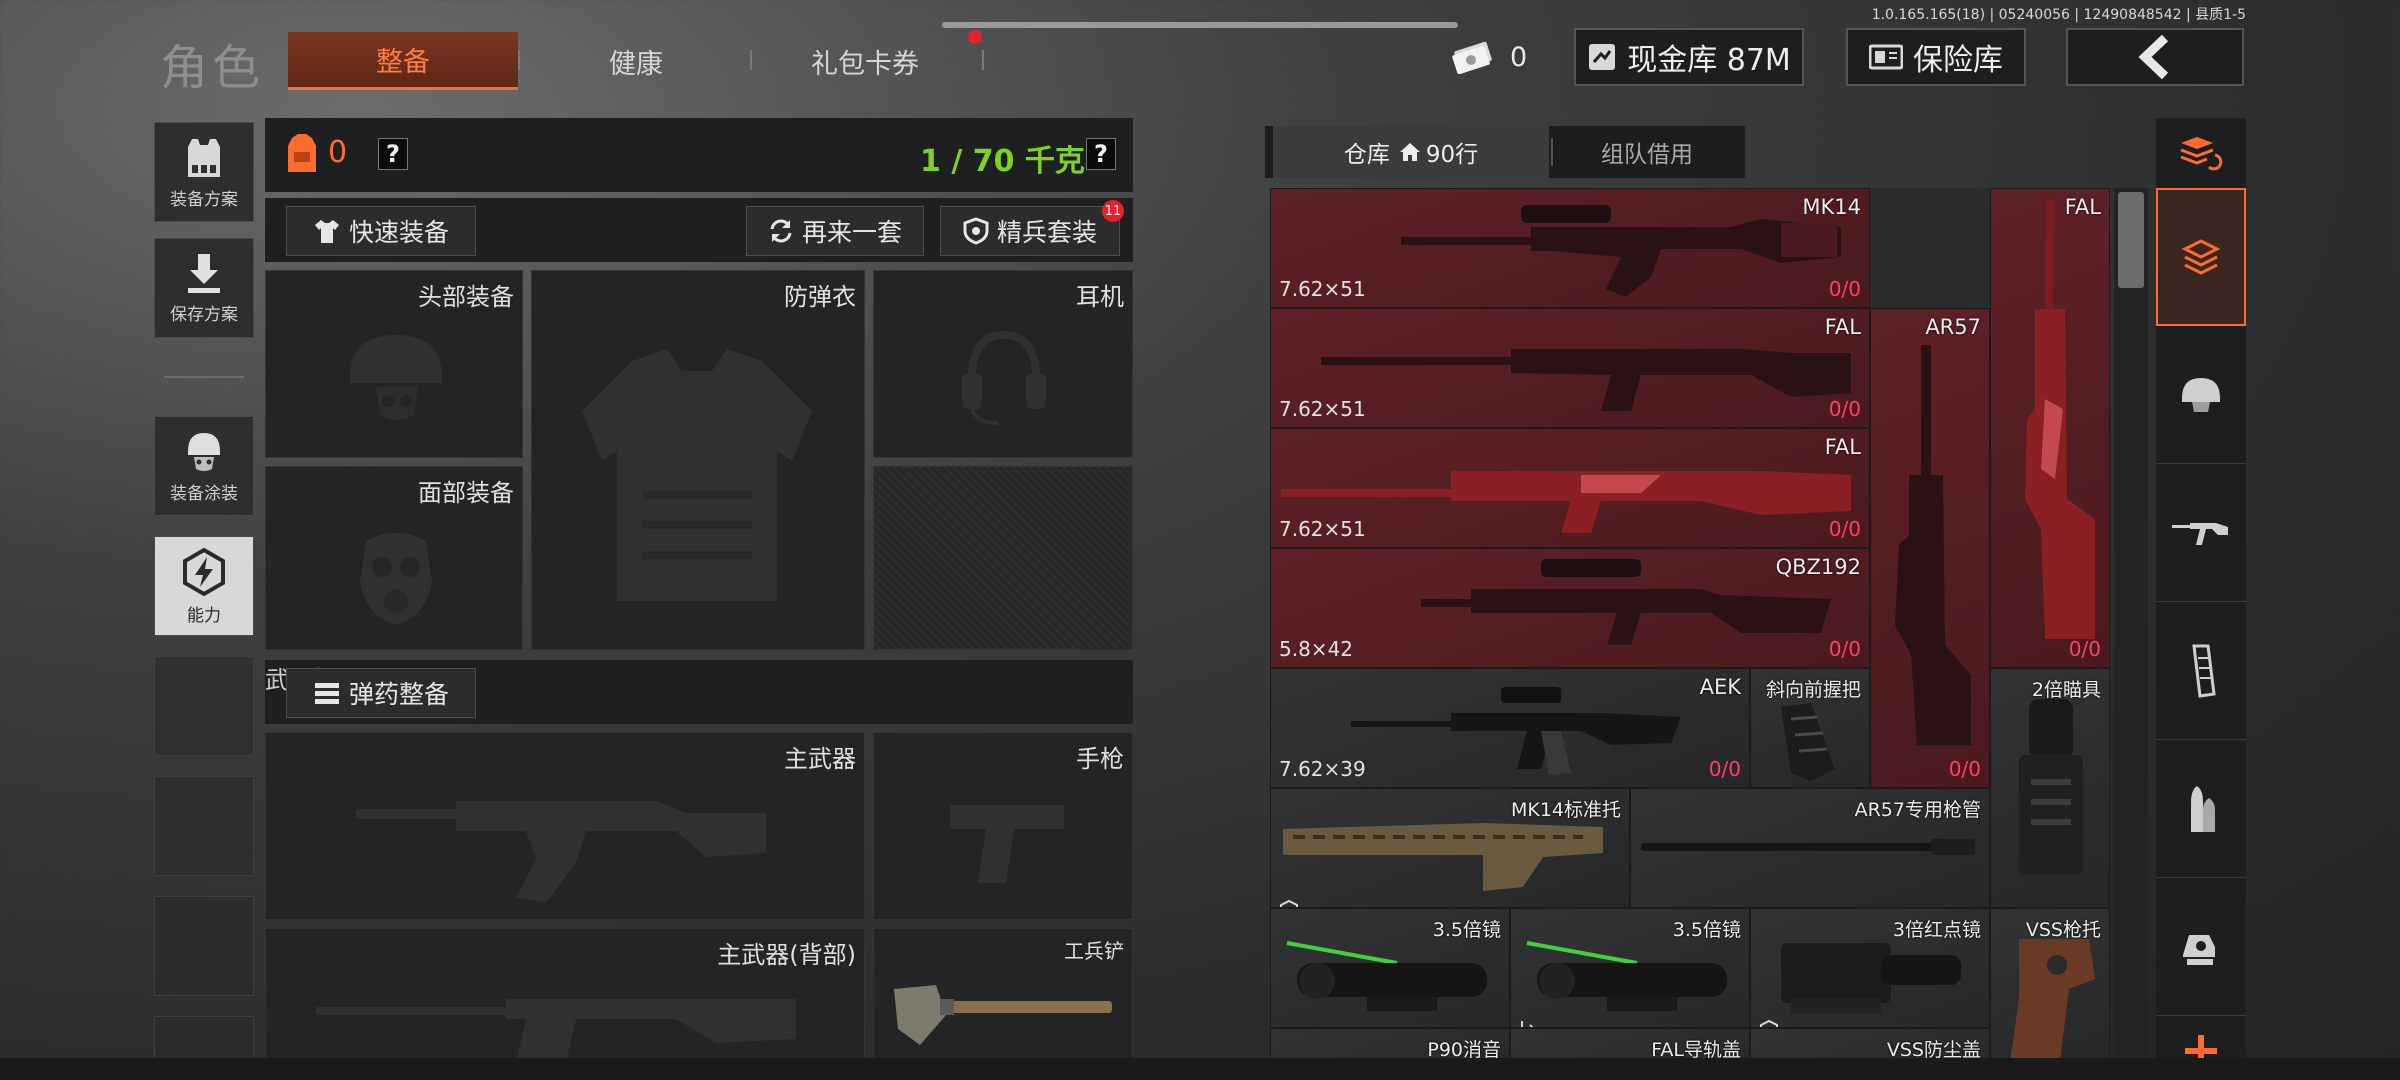 This screenshot has width=2400, height=1080. I want to click on item-ar57-barrel: AR57专用枪管, so click(1810, 848).